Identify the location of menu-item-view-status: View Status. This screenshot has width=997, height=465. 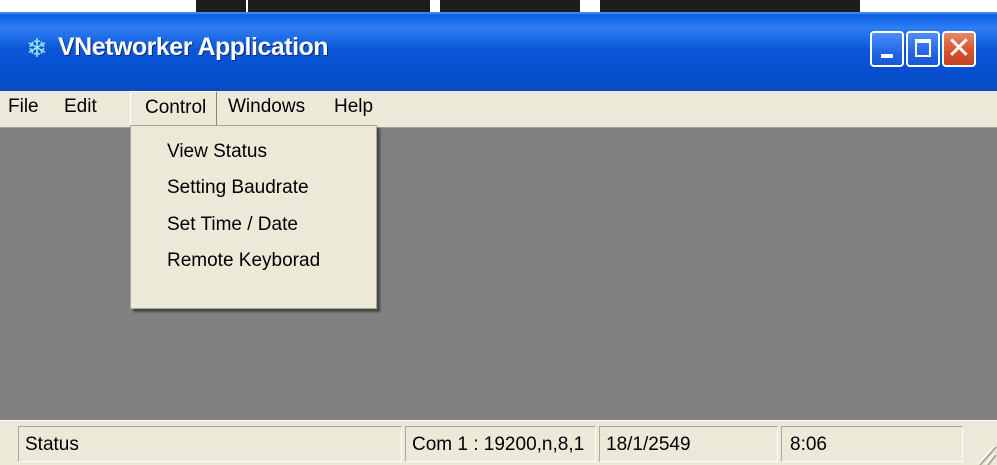
(217, 152).